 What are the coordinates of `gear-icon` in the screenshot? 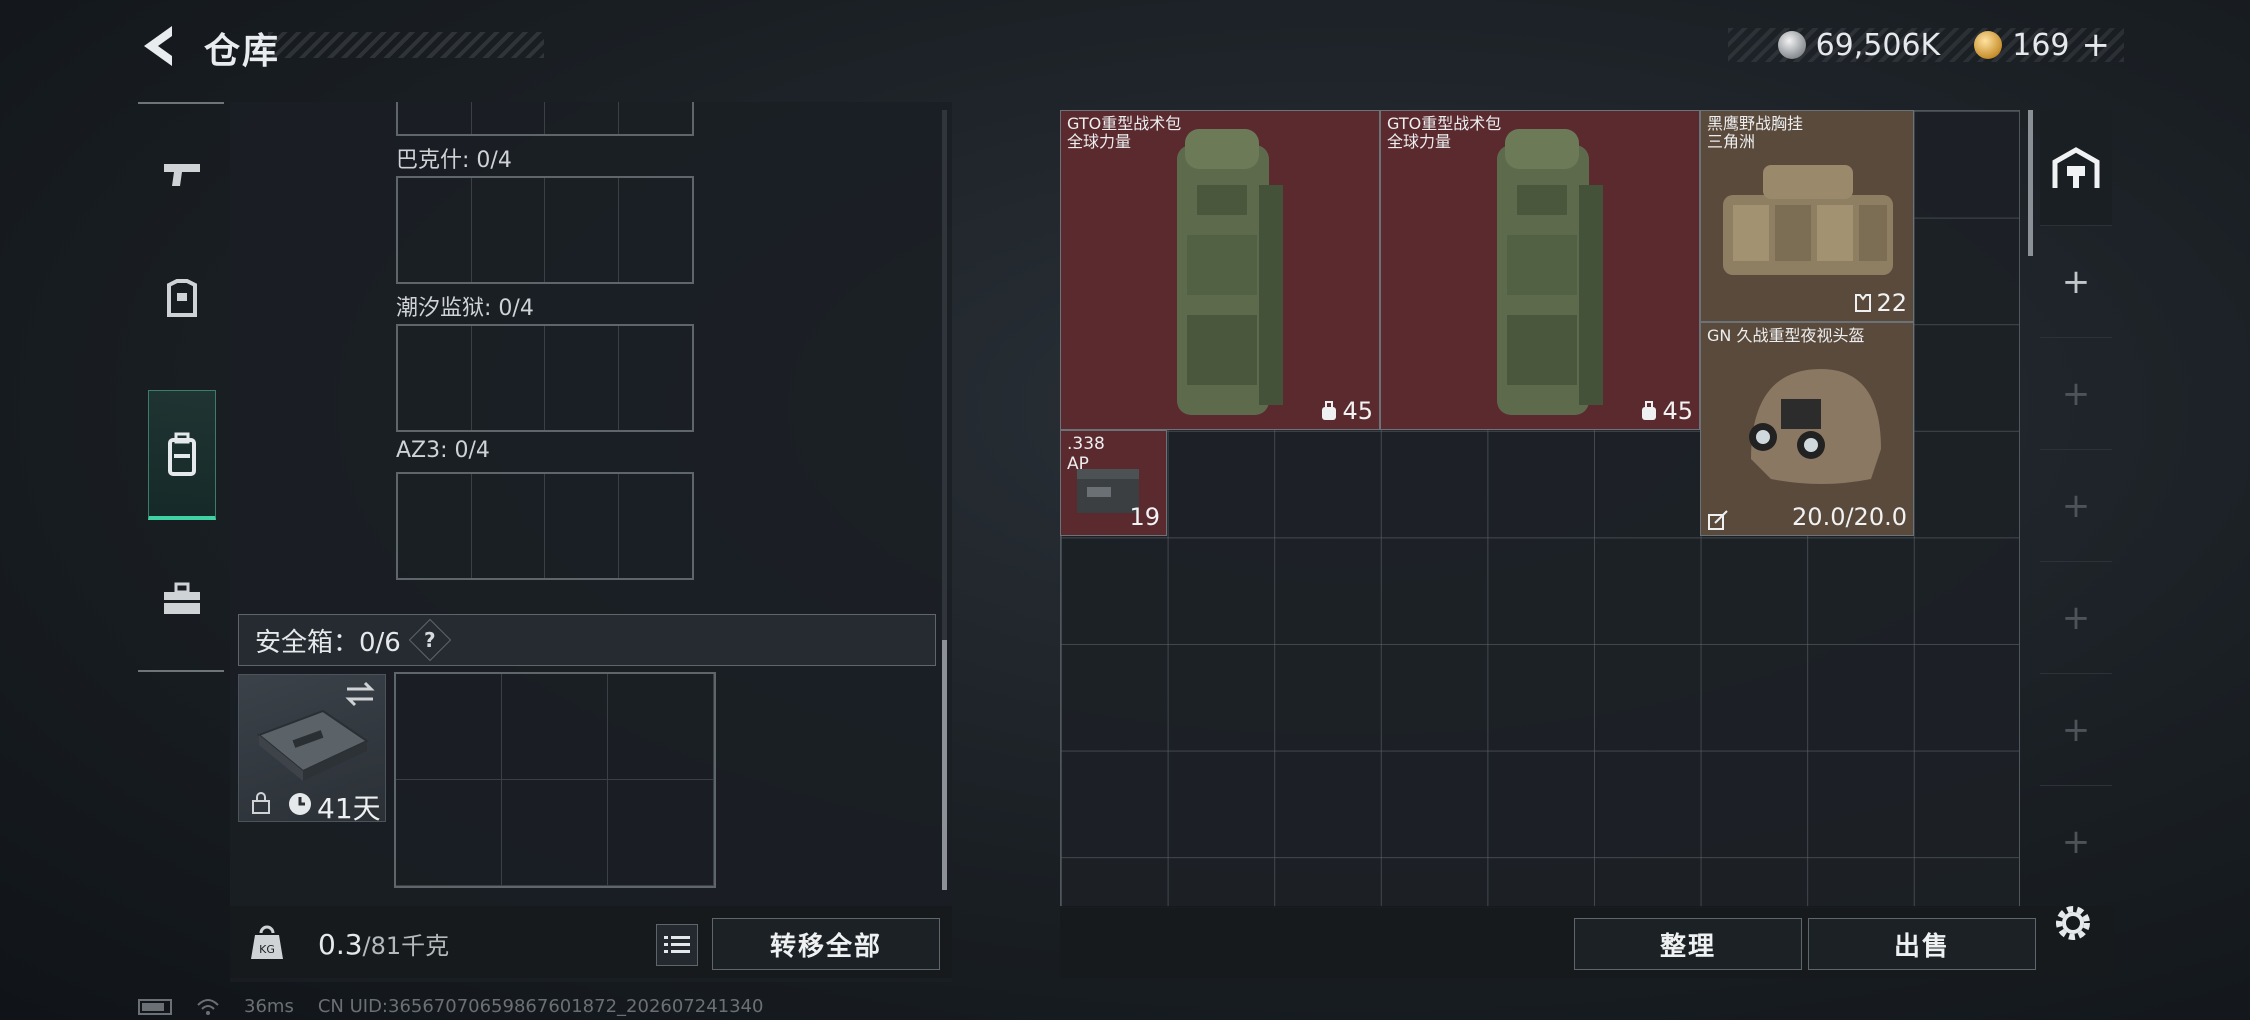 It's located at (2073, 923).